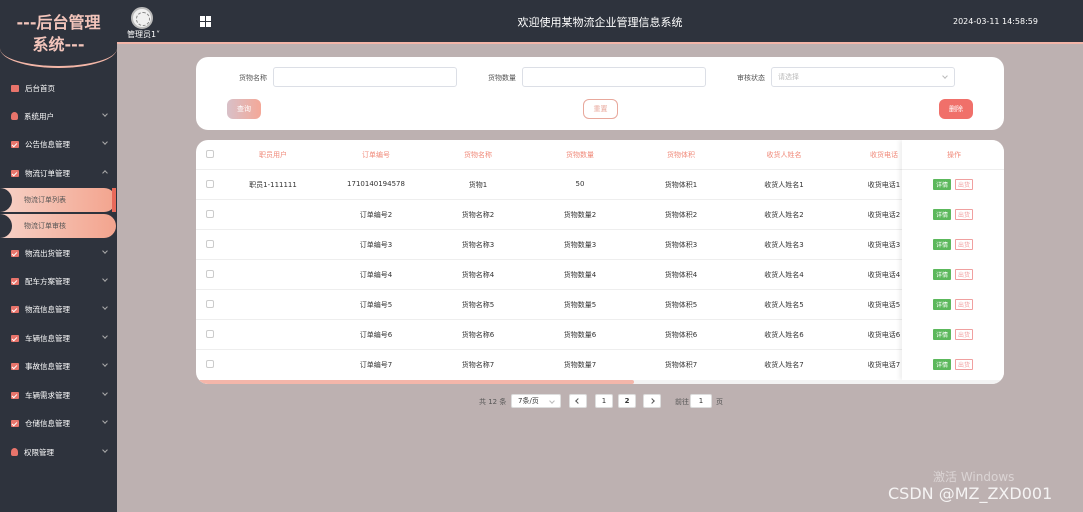  I want to click on query-button: 查询, so click(244, 109).